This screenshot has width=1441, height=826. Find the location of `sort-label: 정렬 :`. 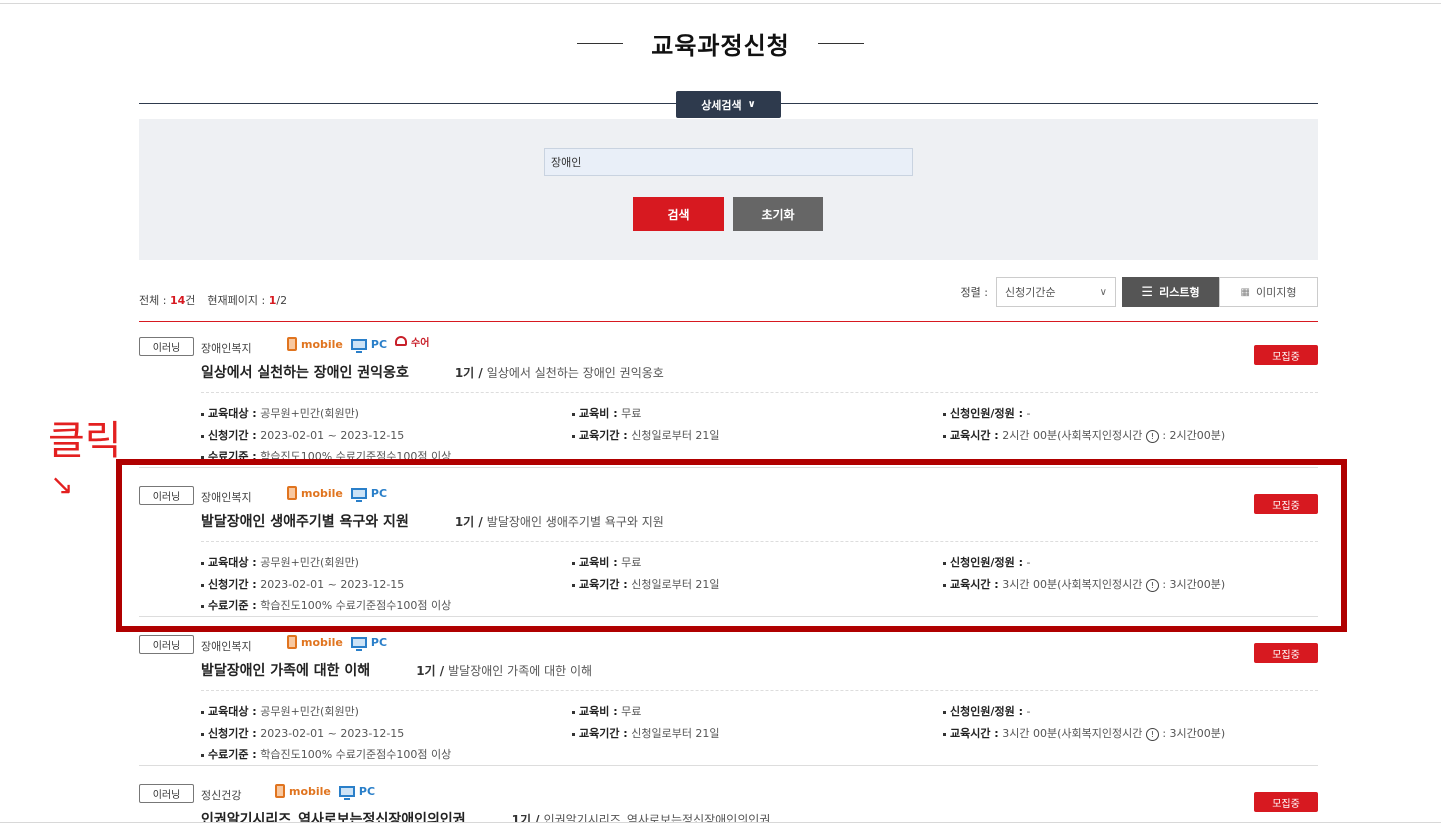

sort-label: 정렬 : is located at coordinates (974, 292).